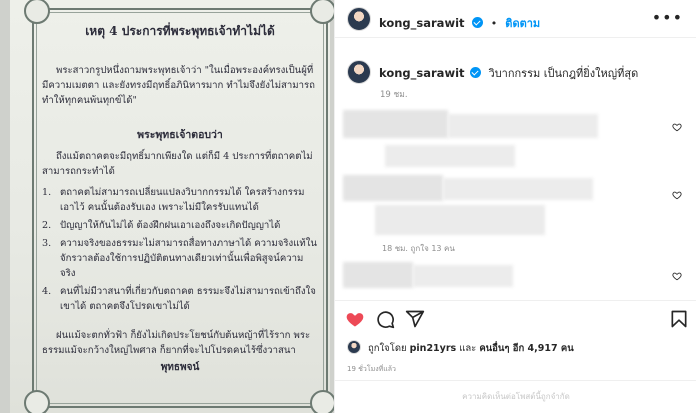  I want to click on comments-limited-note: ความคิดเห็นต่อโพสต์นี้ถูกจำกัด, so click(515, 391).